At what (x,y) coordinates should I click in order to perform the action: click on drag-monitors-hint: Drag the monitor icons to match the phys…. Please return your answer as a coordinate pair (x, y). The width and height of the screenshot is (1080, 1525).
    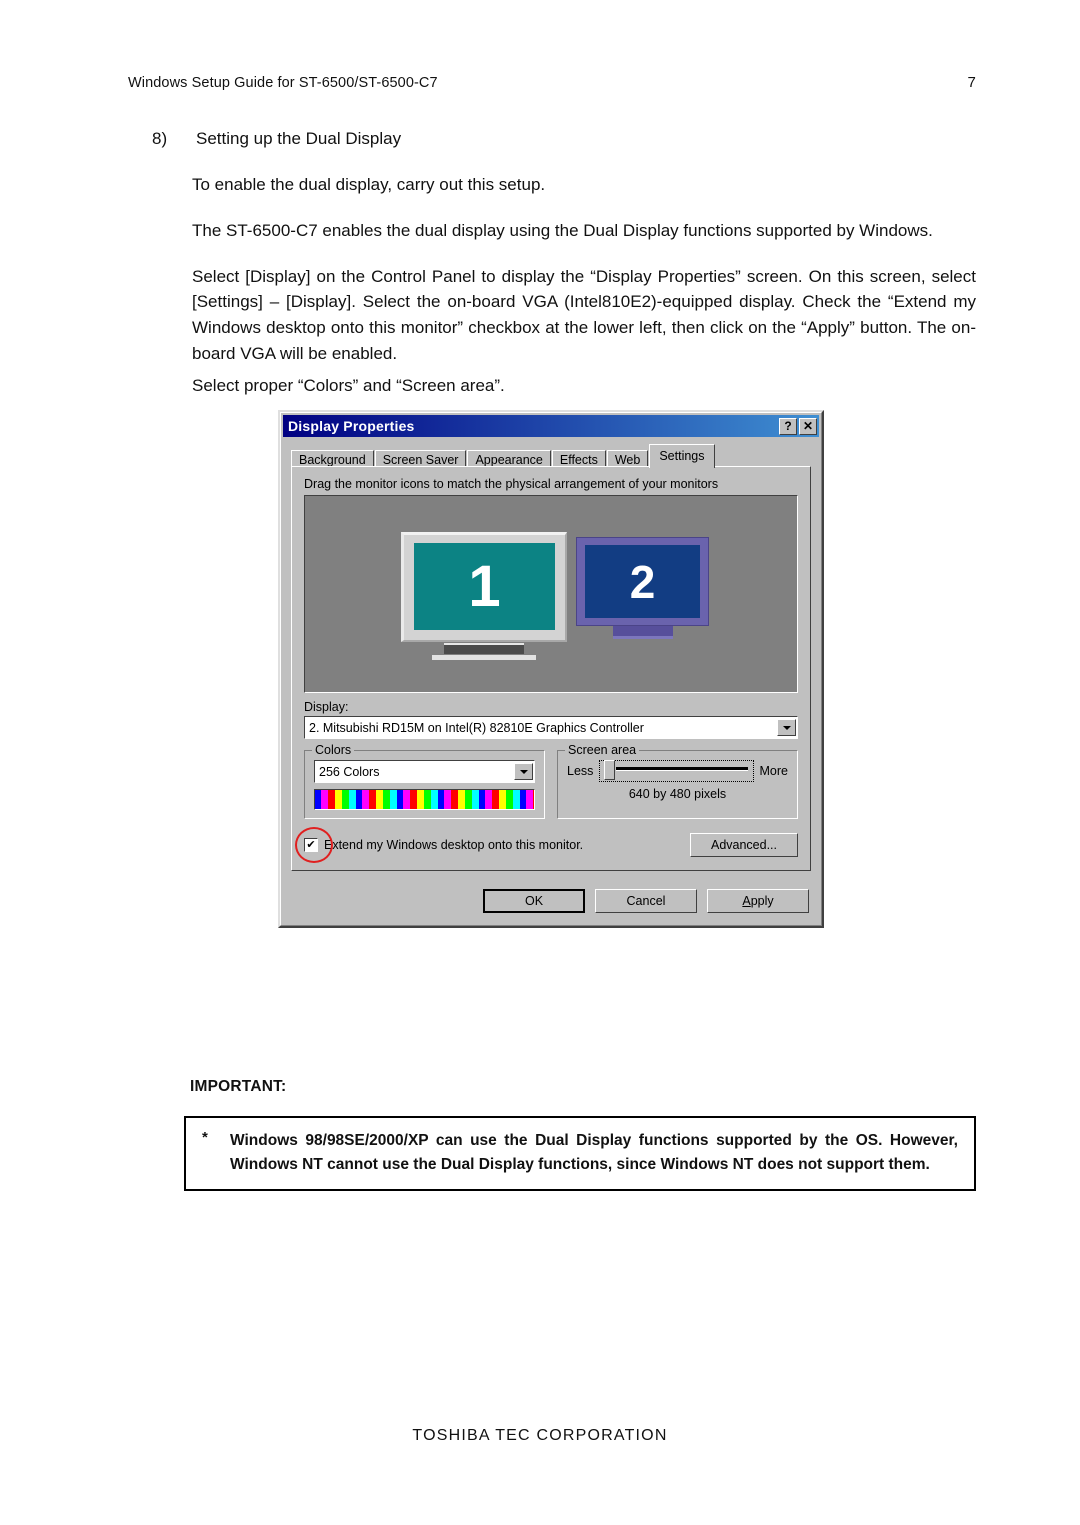
    Looking at the image, I should click on (511, 484).